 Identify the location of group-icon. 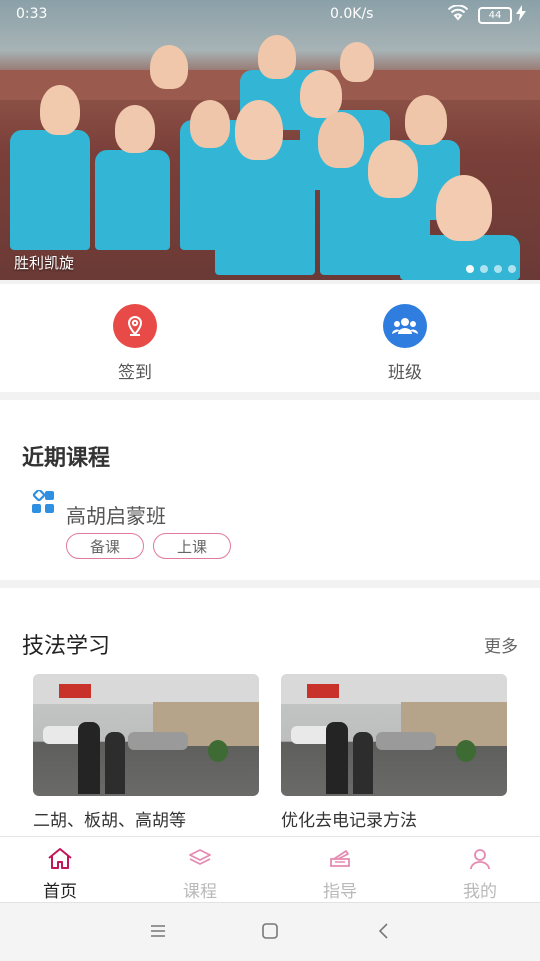
(405, 326).